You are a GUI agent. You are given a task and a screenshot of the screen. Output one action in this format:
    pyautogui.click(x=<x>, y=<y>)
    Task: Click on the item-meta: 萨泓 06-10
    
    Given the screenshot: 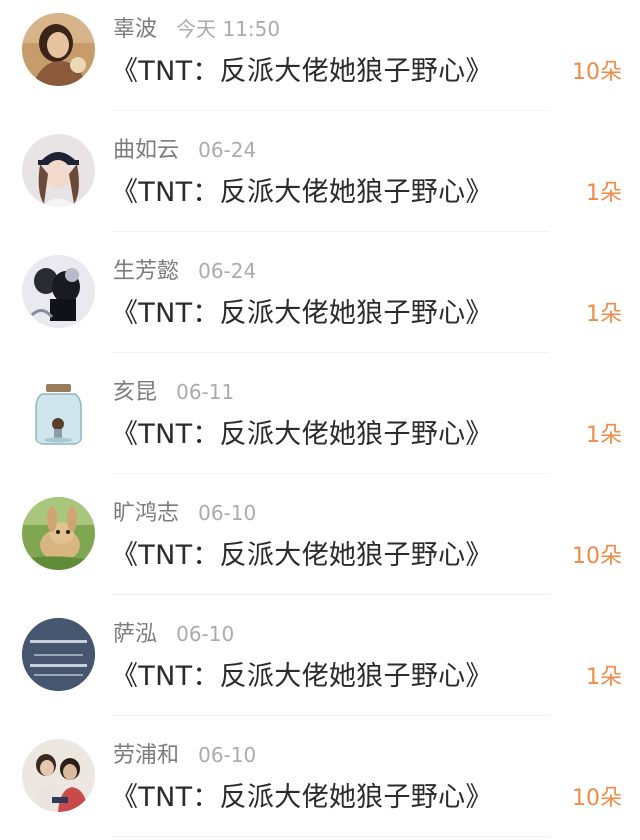 What is the action you would take?
    pyautogui.click(x=173, y=634)
    